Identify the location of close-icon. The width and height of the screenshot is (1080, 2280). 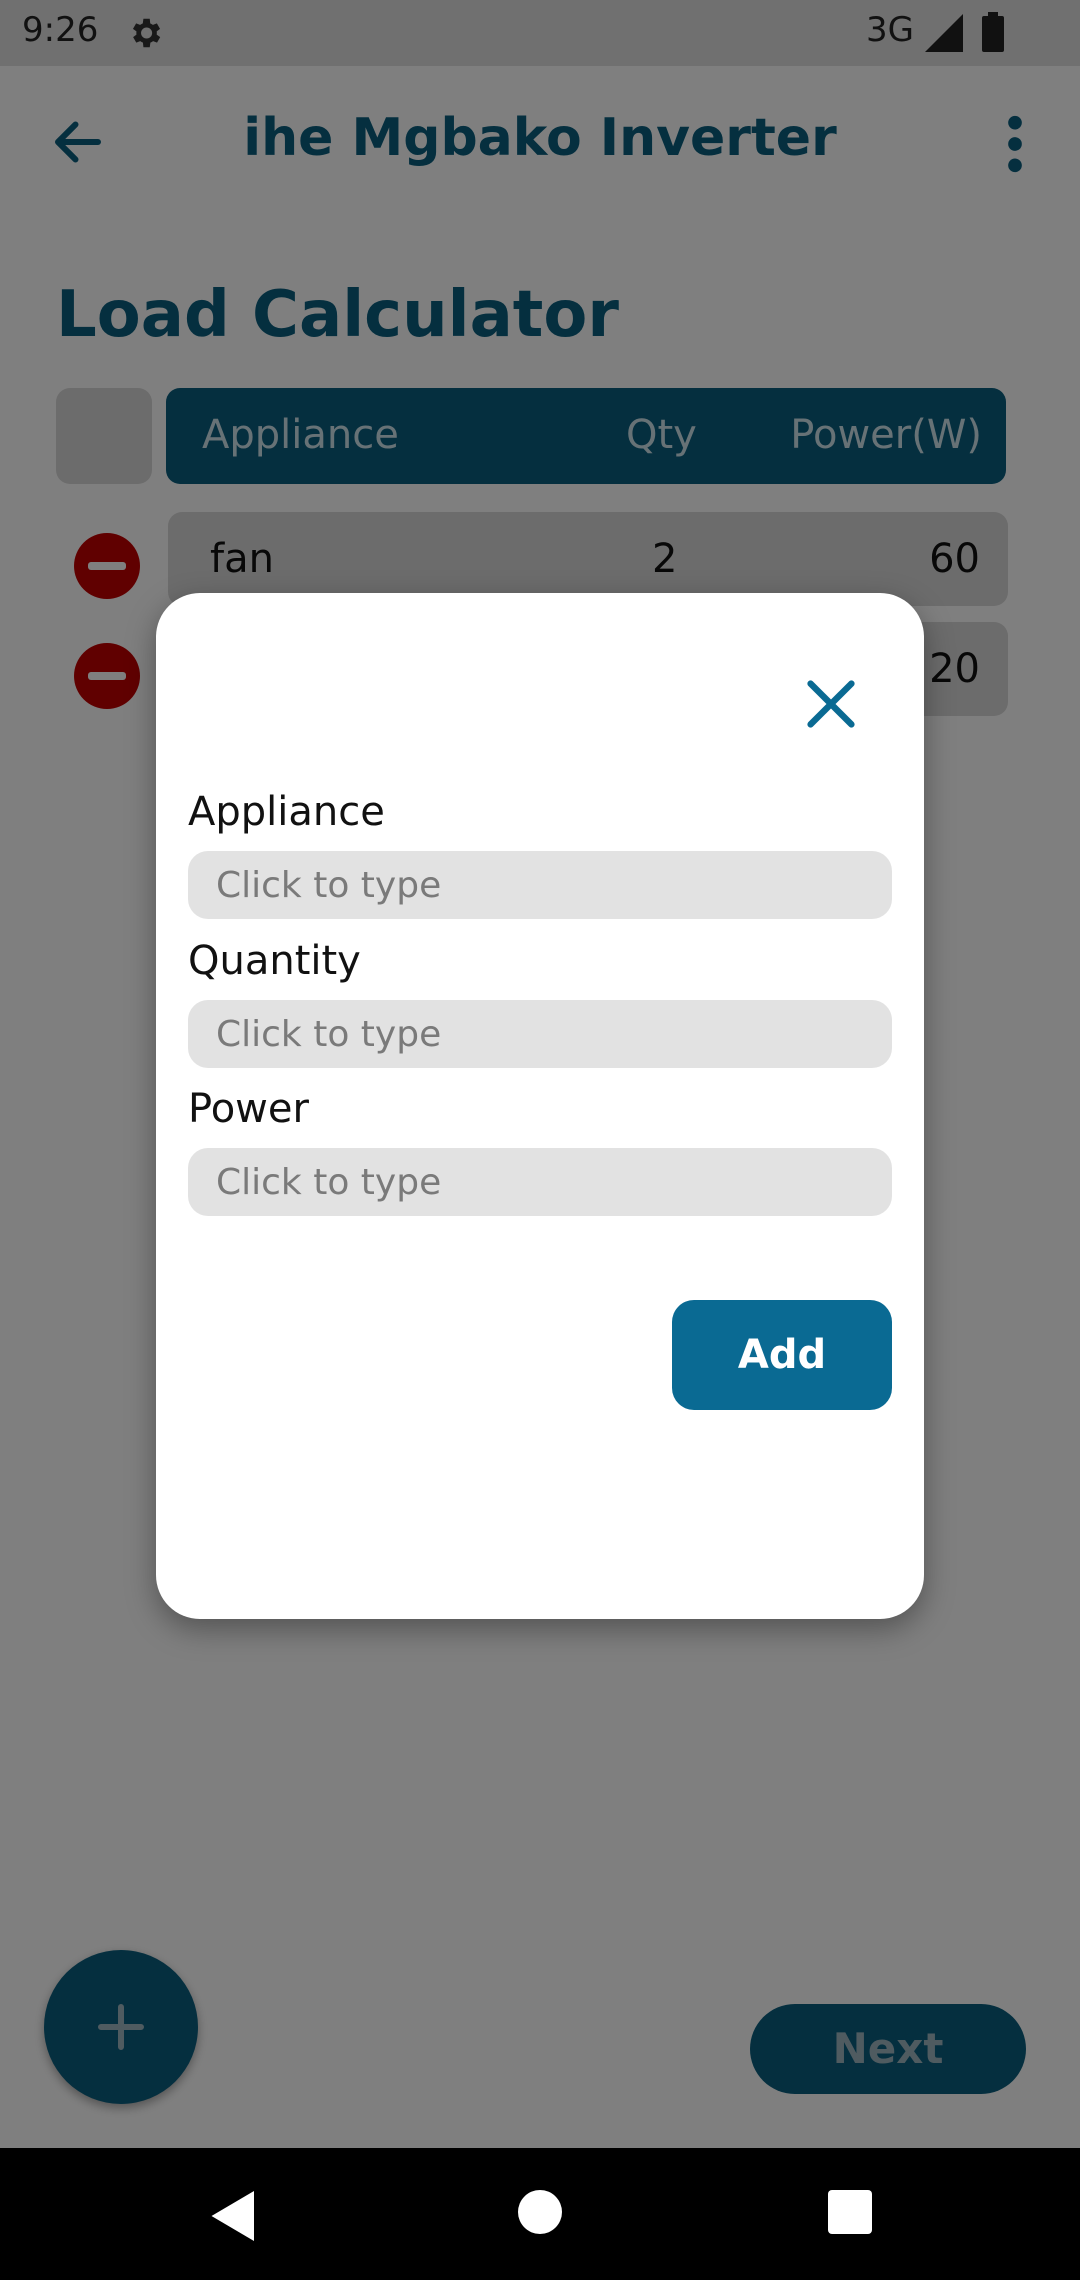
(831, 704).